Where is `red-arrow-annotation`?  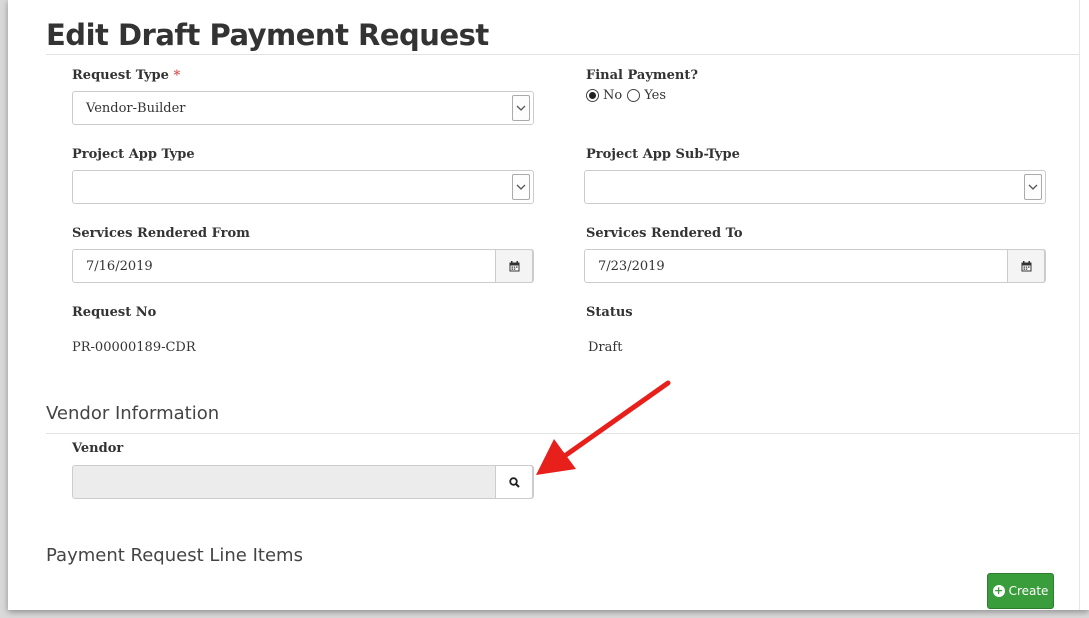
red-arrow-annotation is located at coordinates (603, 427).